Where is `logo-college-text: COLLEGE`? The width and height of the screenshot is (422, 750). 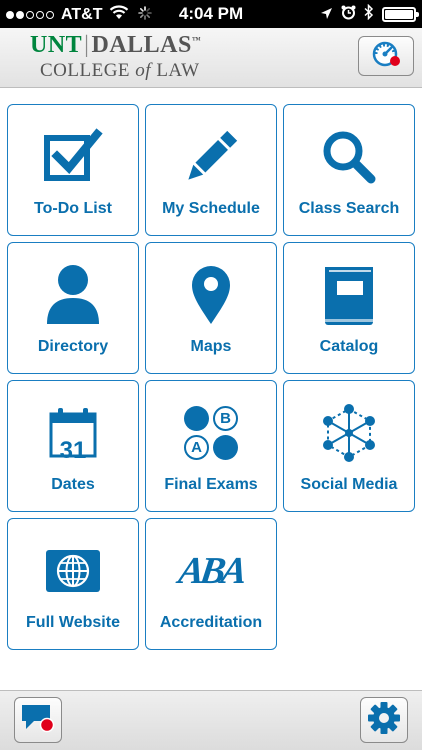
logo-college-text: COLLEGE is located at coordinates (85, 70).